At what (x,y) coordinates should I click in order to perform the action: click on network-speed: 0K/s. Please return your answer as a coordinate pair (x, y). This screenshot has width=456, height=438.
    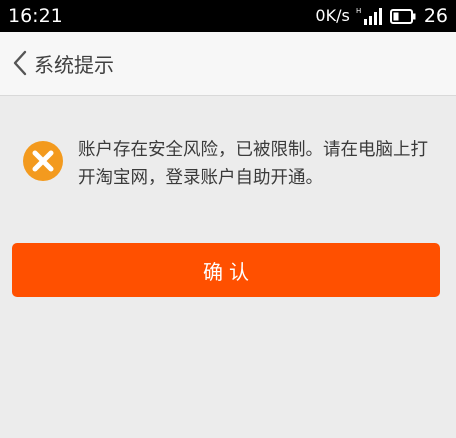
    Looking at the image, I should click on (332, 15).